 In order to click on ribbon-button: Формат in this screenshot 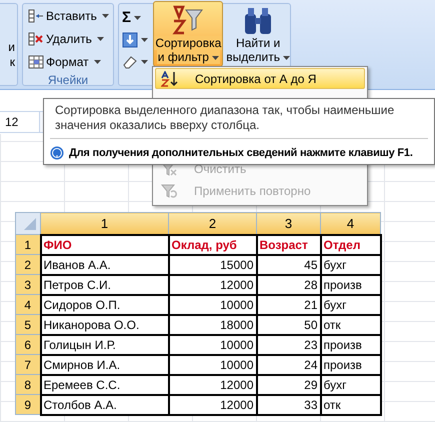, I will do `click(70, 62)`.